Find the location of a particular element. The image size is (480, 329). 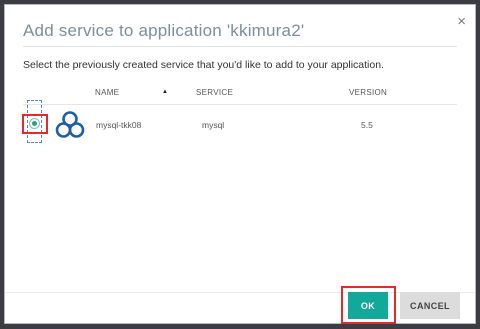

service-select-radio is located at coordinates (34, 123).